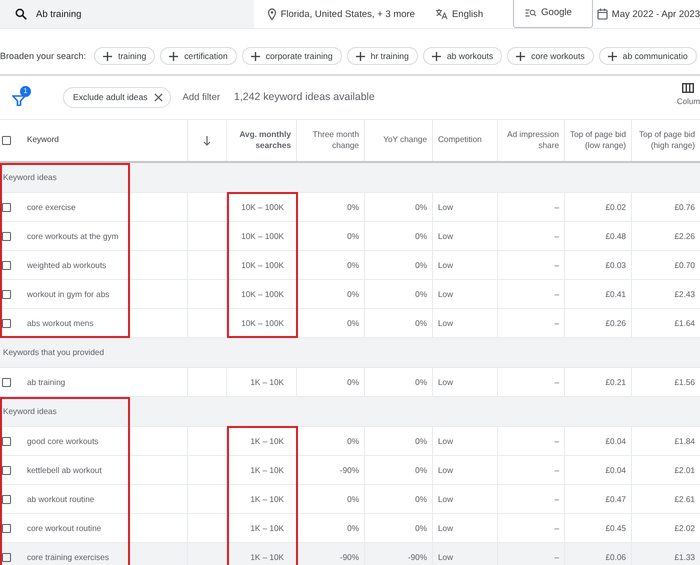 This screenshot has height=565, width=700. What do you see at coordinates (616, 236) in the screenshot?
I see `table-cell: £0.48` at bounding box center [616, 236].